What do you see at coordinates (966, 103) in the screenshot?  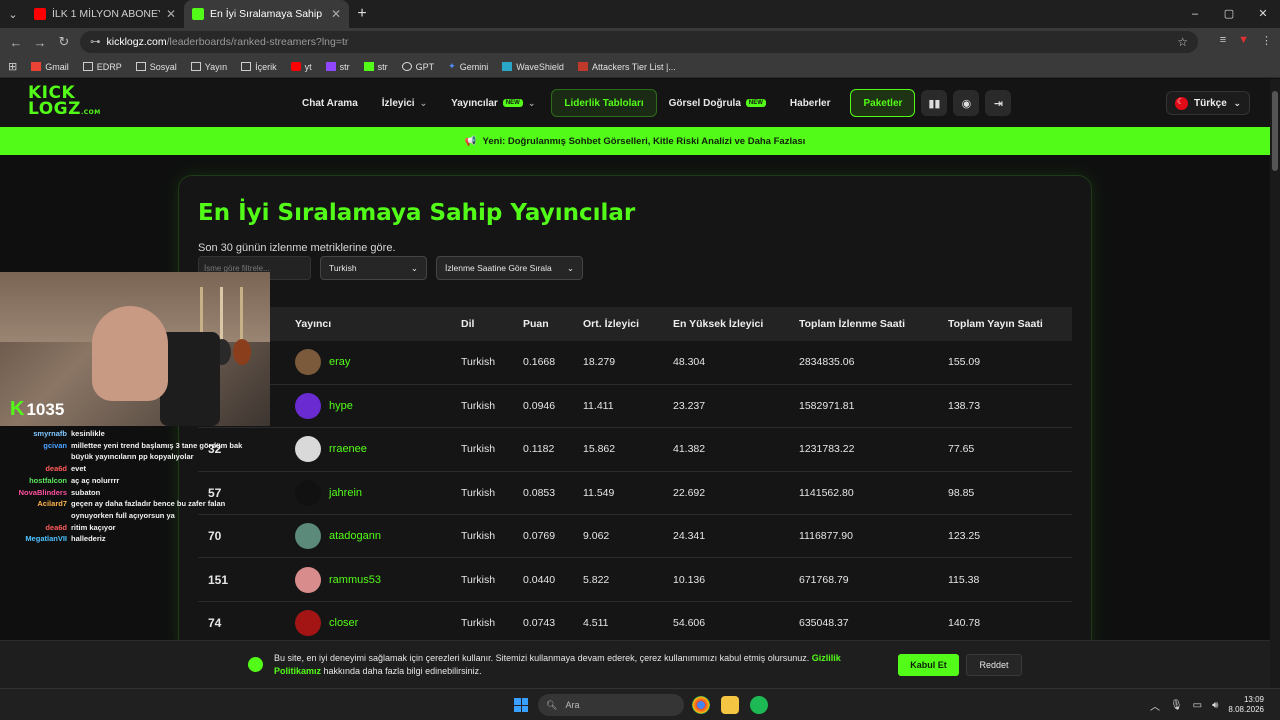 I see `discord-icon: ◉` at bounding box center [966, 103].